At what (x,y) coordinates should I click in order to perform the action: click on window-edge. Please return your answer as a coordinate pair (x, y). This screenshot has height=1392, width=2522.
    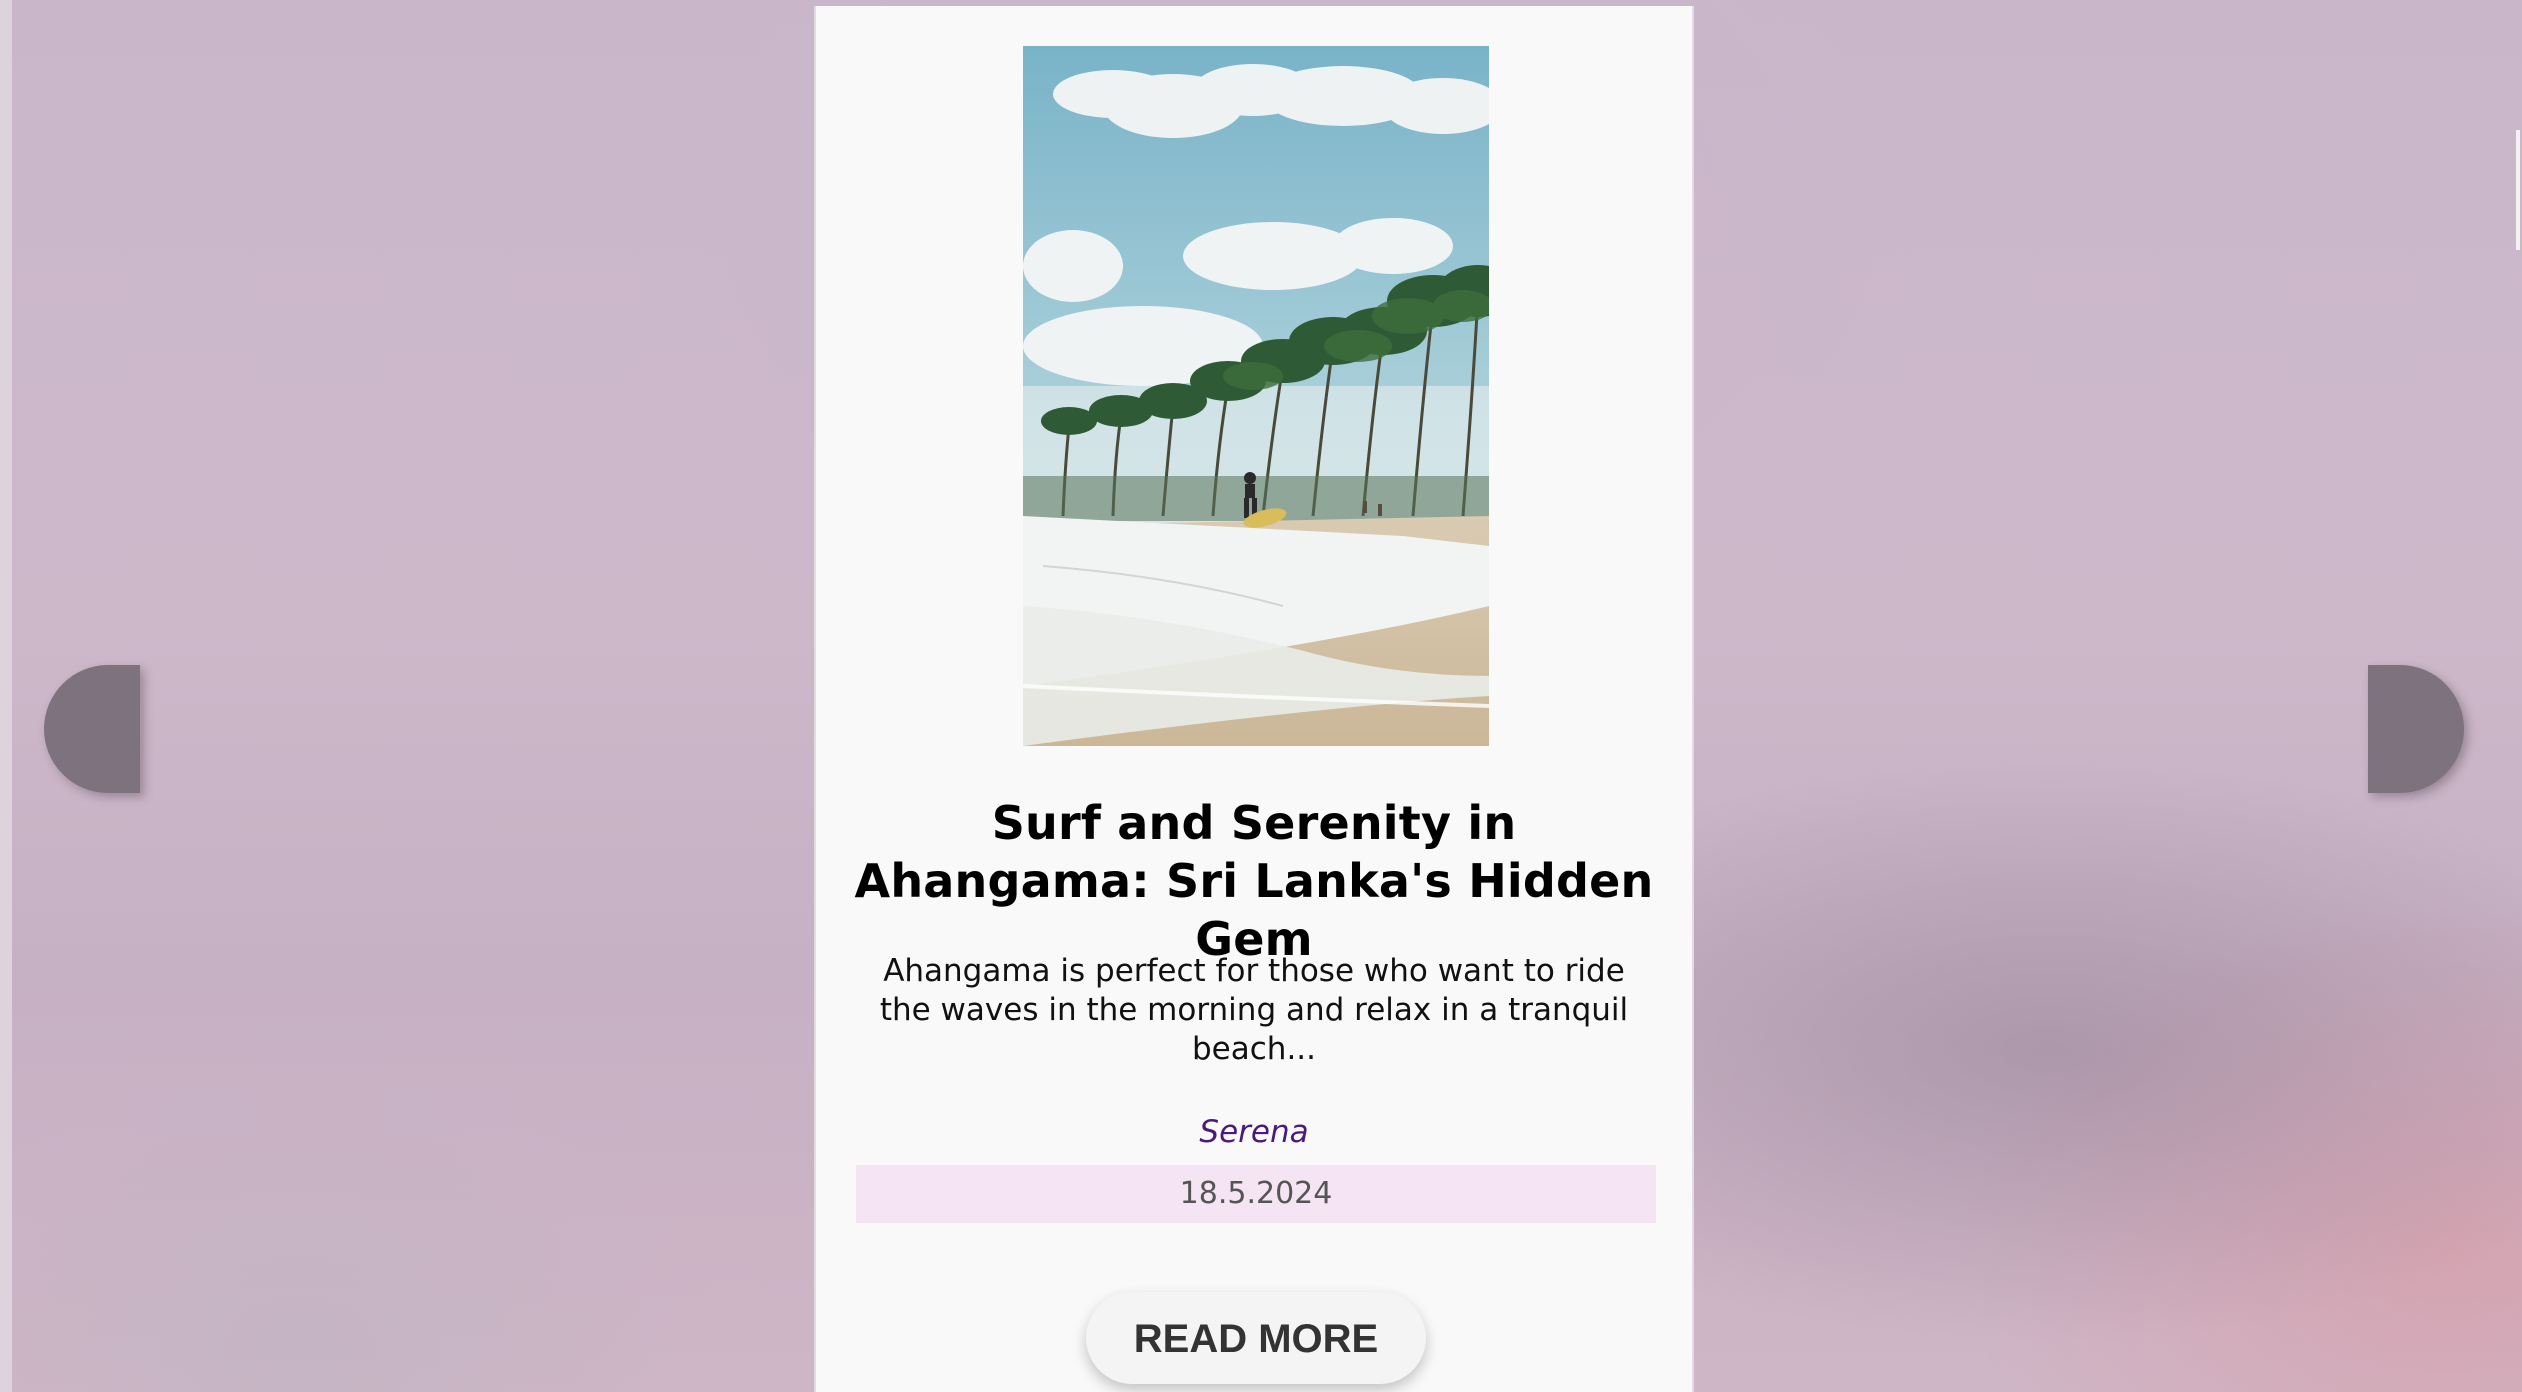
    Looking at the image, I should click on (6, 696).